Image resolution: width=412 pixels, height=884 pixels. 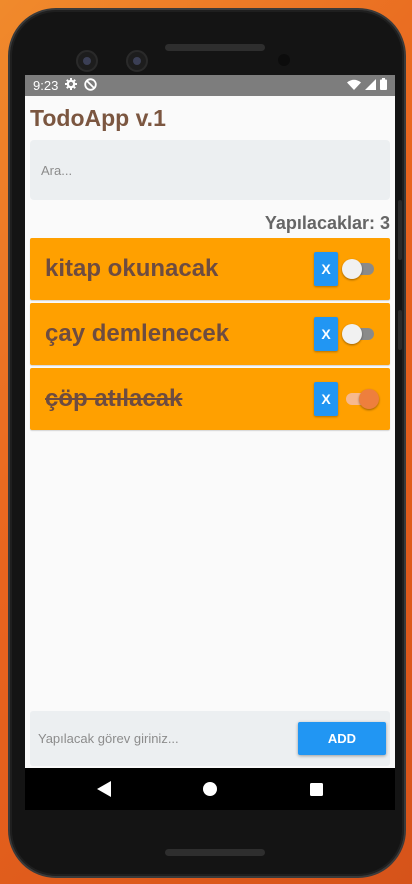 I want to click on todo-item: çay demlenecek X, so click(x=210, y=334).